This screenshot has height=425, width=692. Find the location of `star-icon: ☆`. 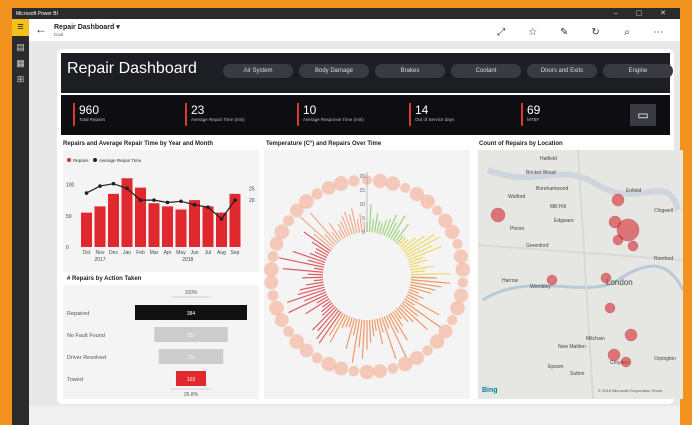

star-icon: ☆ is located at coordinates (532, 32).